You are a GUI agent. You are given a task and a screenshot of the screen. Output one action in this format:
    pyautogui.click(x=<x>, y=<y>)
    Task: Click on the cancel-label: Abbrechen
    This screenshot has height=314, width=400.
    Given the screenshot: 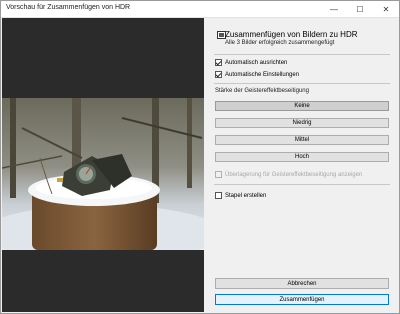 What is the action you would take?
    pyautogui.click(x=302, y=283)
    